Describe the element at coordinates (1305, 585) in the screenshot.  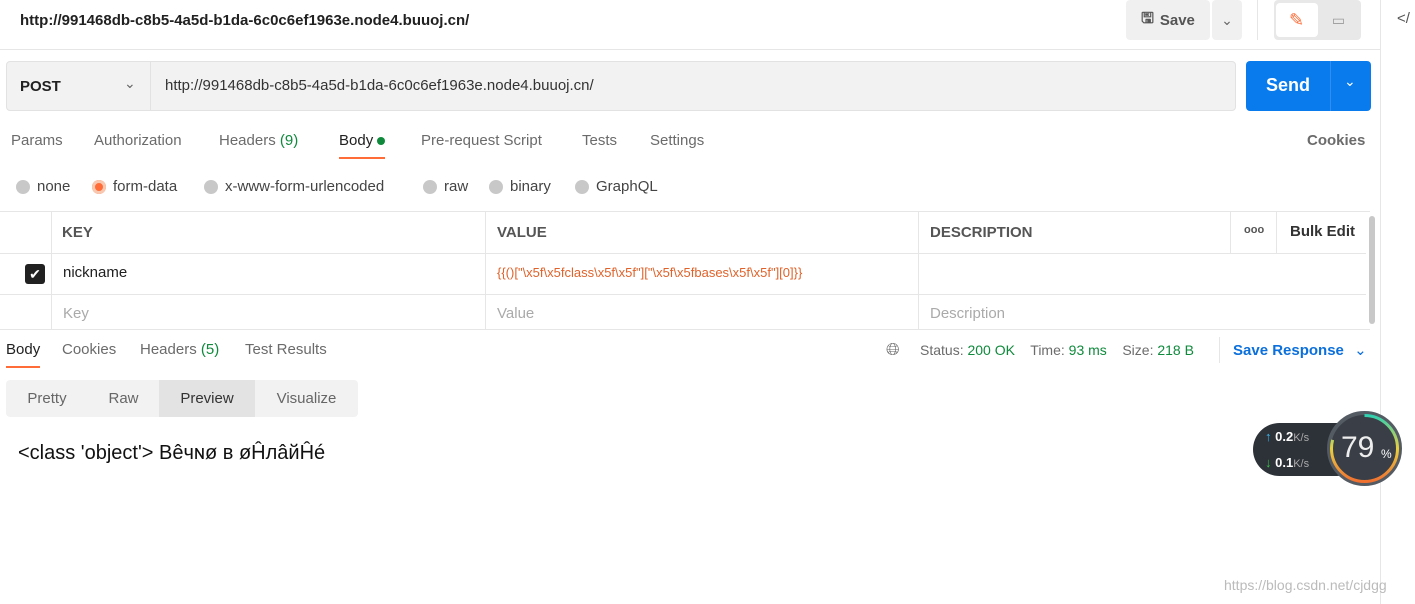
I see `watermark: https://blog.csdn.net/cjdgg` at that location.